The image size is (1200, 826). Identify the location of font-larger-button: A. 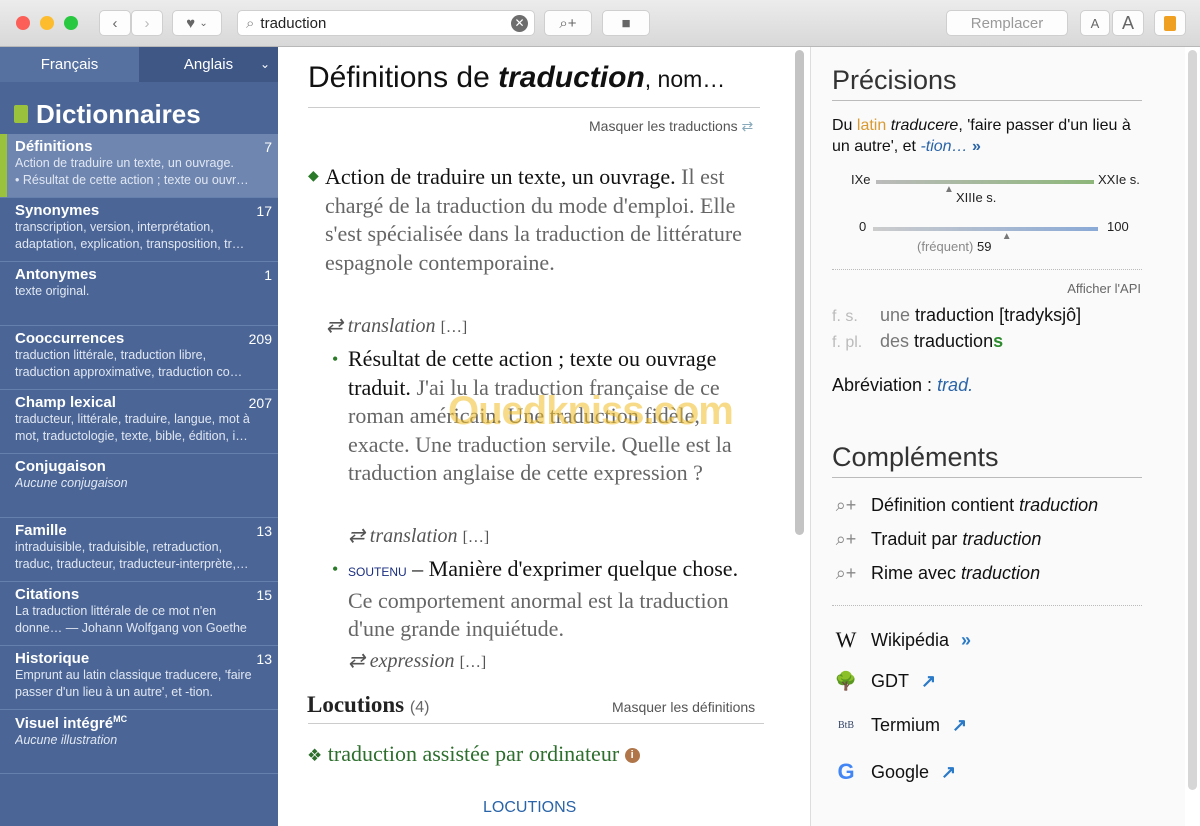
(1128, 23).